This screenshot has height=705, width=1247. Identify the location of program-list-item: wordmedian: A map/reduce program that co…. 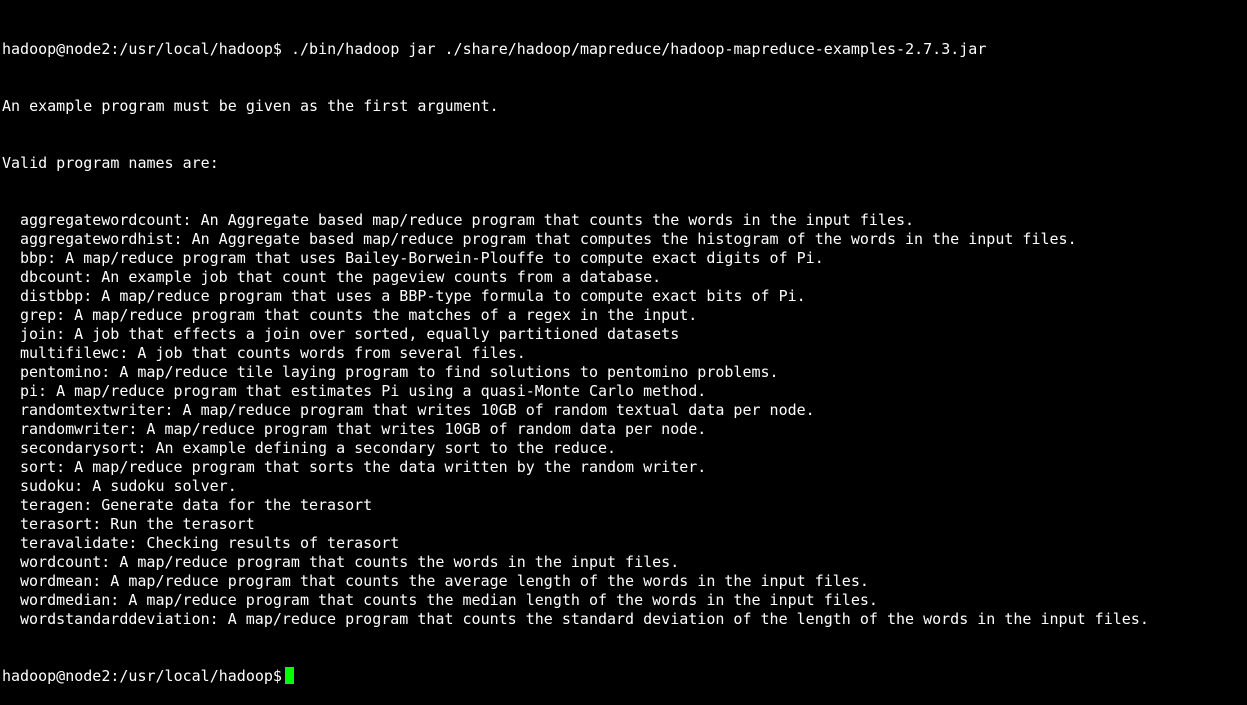
(449, 600).